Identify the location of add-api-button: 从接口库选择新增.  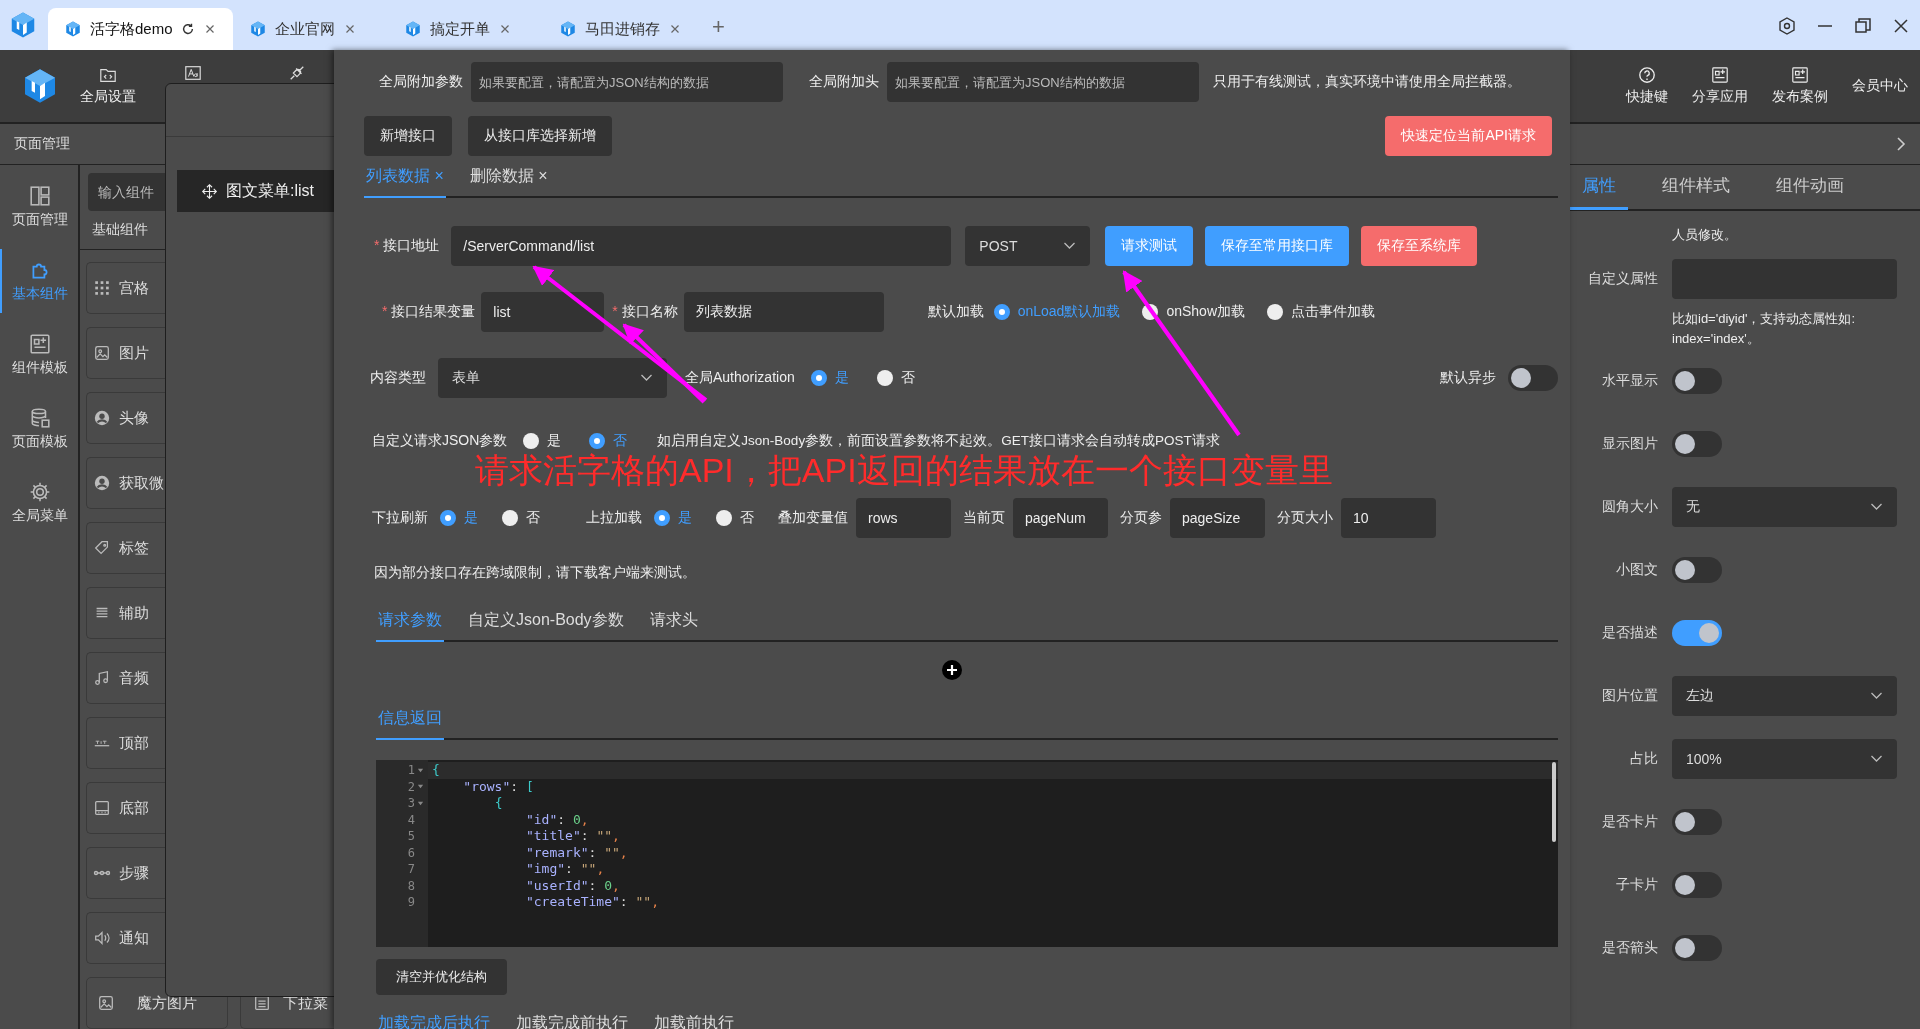
(540, 136).